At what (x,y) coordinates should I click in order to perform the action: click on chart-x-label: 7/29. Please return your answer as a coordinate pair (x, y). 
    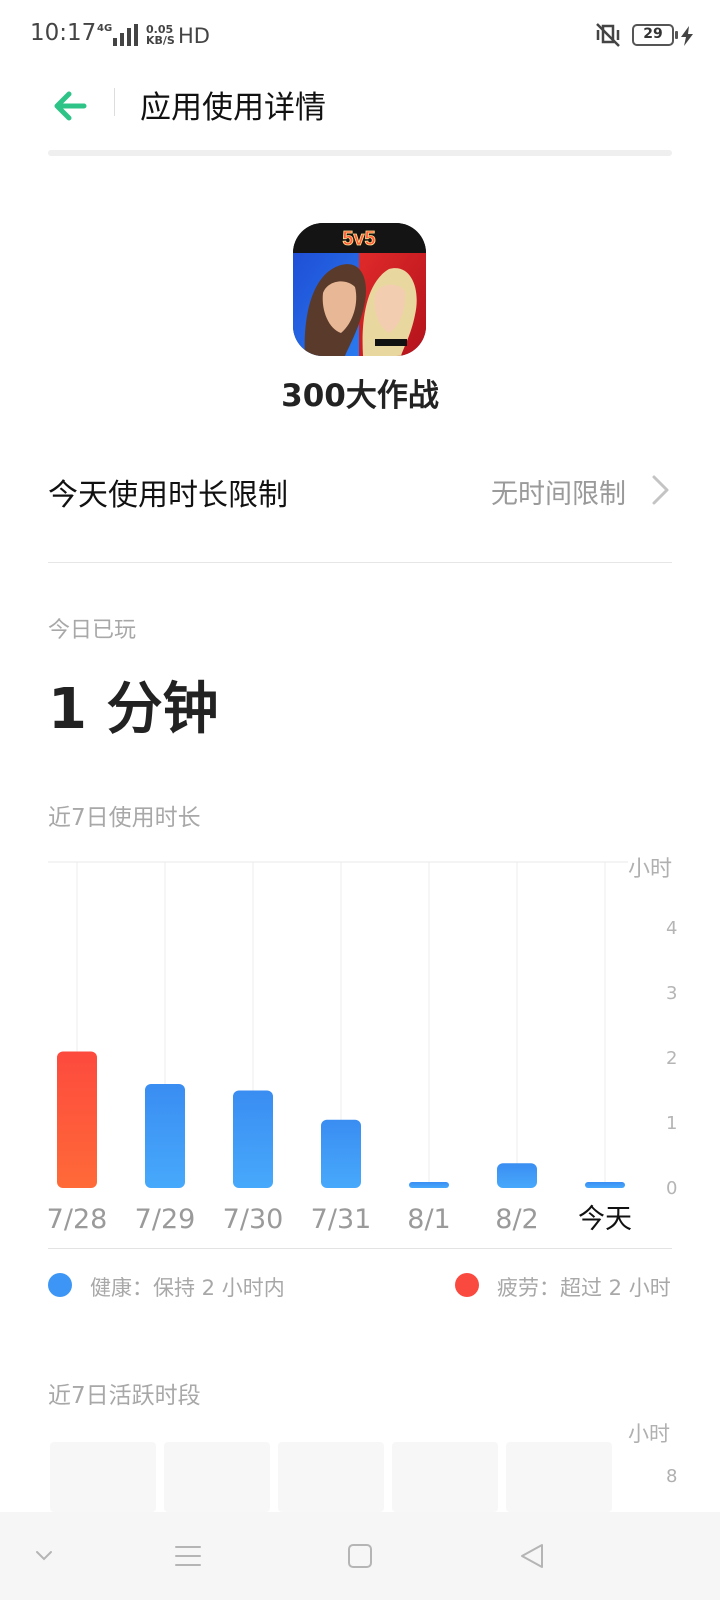
    Looking at the image, I should click on (165, 1219).